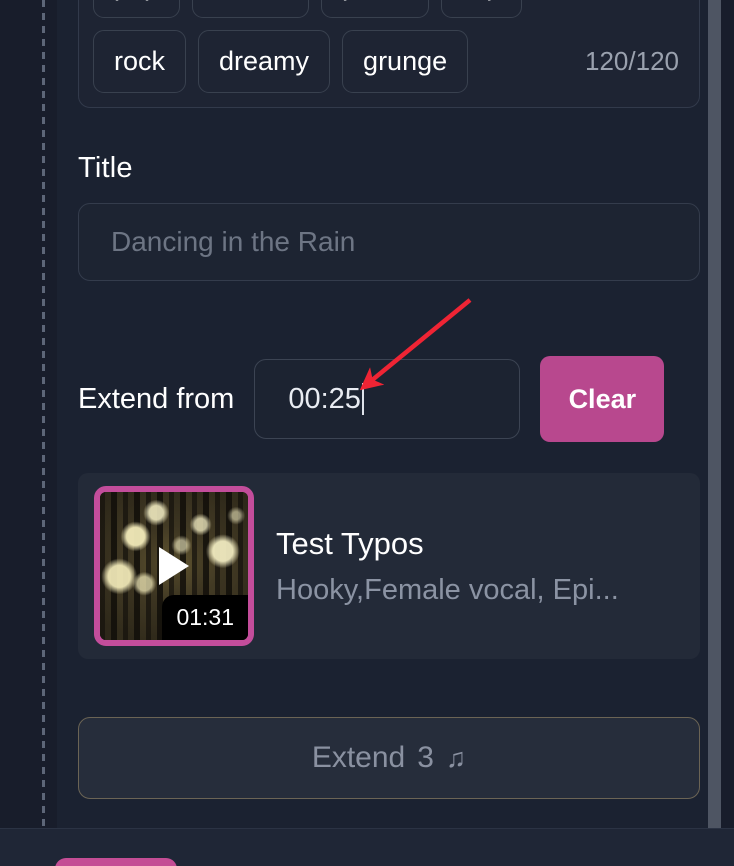  What do you see at coordinates (358, 757) in the screenshot?
I see `extend-button-label: Extend` at bounding box center [358, 757].